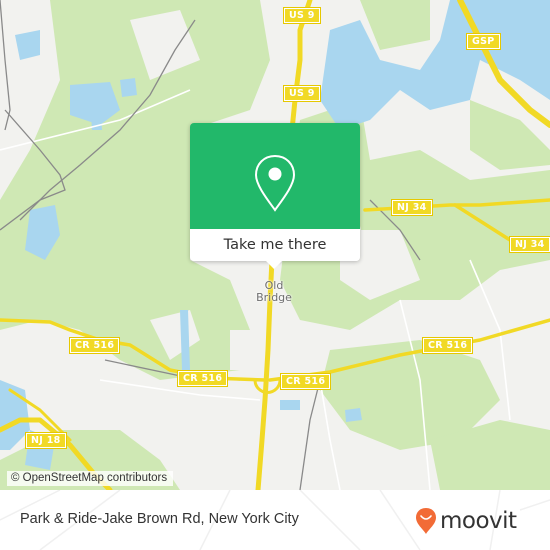 Image resolution: width=550 pixels, height=550 pixels. Describe the element at coordinates (447, 345) in the screenshot. I see `road-shield-cr516-east: CR 516` at that location.